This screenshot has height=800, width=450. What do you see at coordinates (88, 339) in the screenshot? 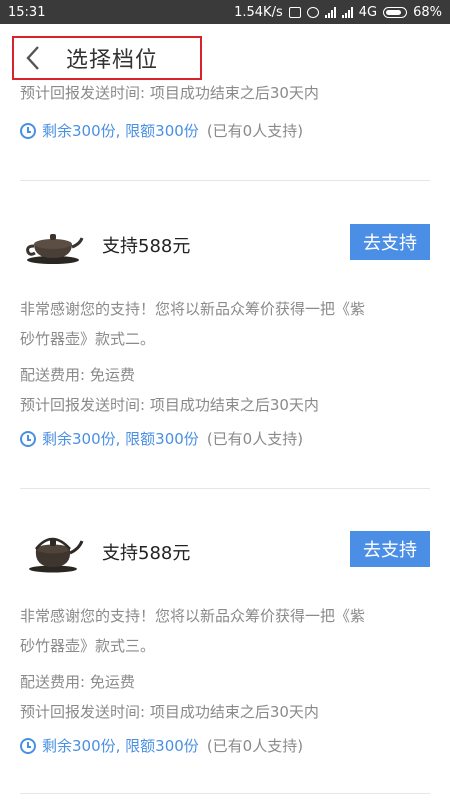
I see `tier-description-line2: 砂竹器壶》款式二。` at bounding box center [88, 339].